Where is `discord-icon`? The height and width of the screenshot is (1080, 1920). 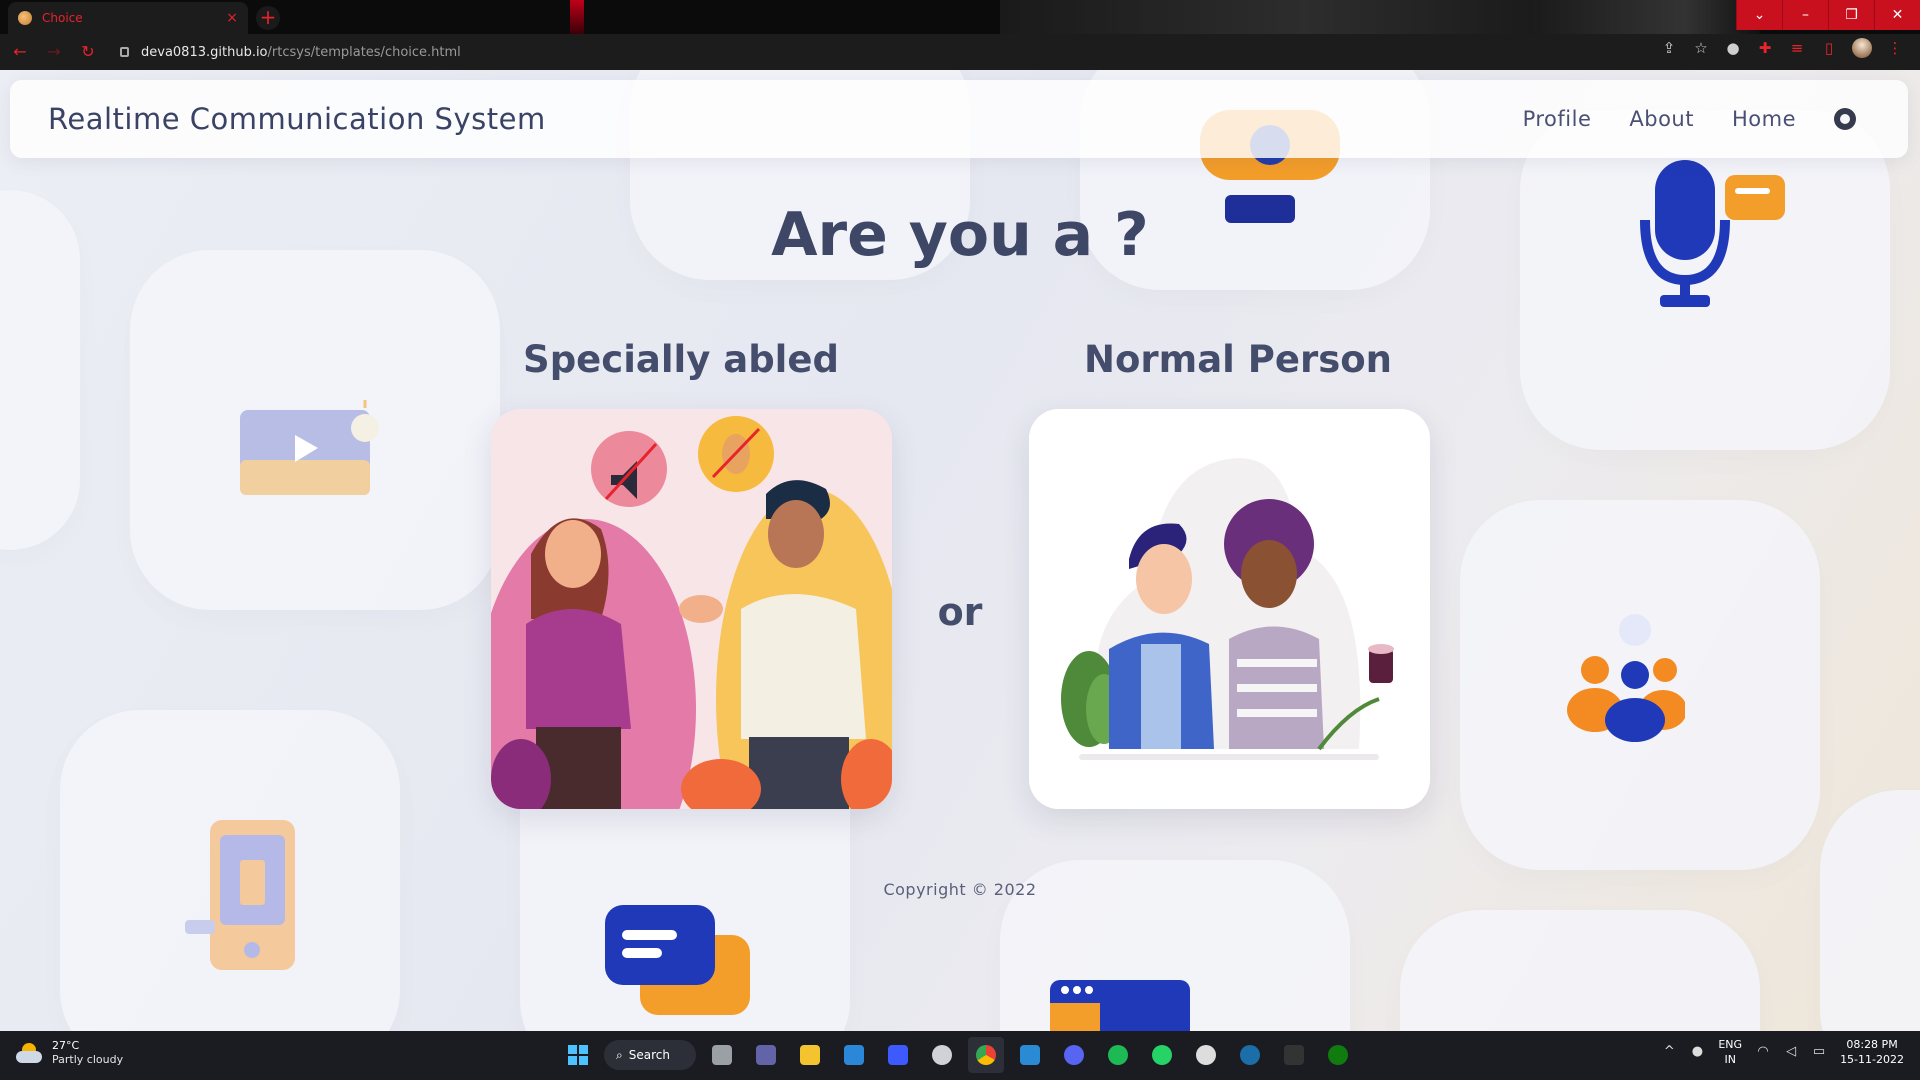
discord-icon is located at coordinates (1074, 1055).